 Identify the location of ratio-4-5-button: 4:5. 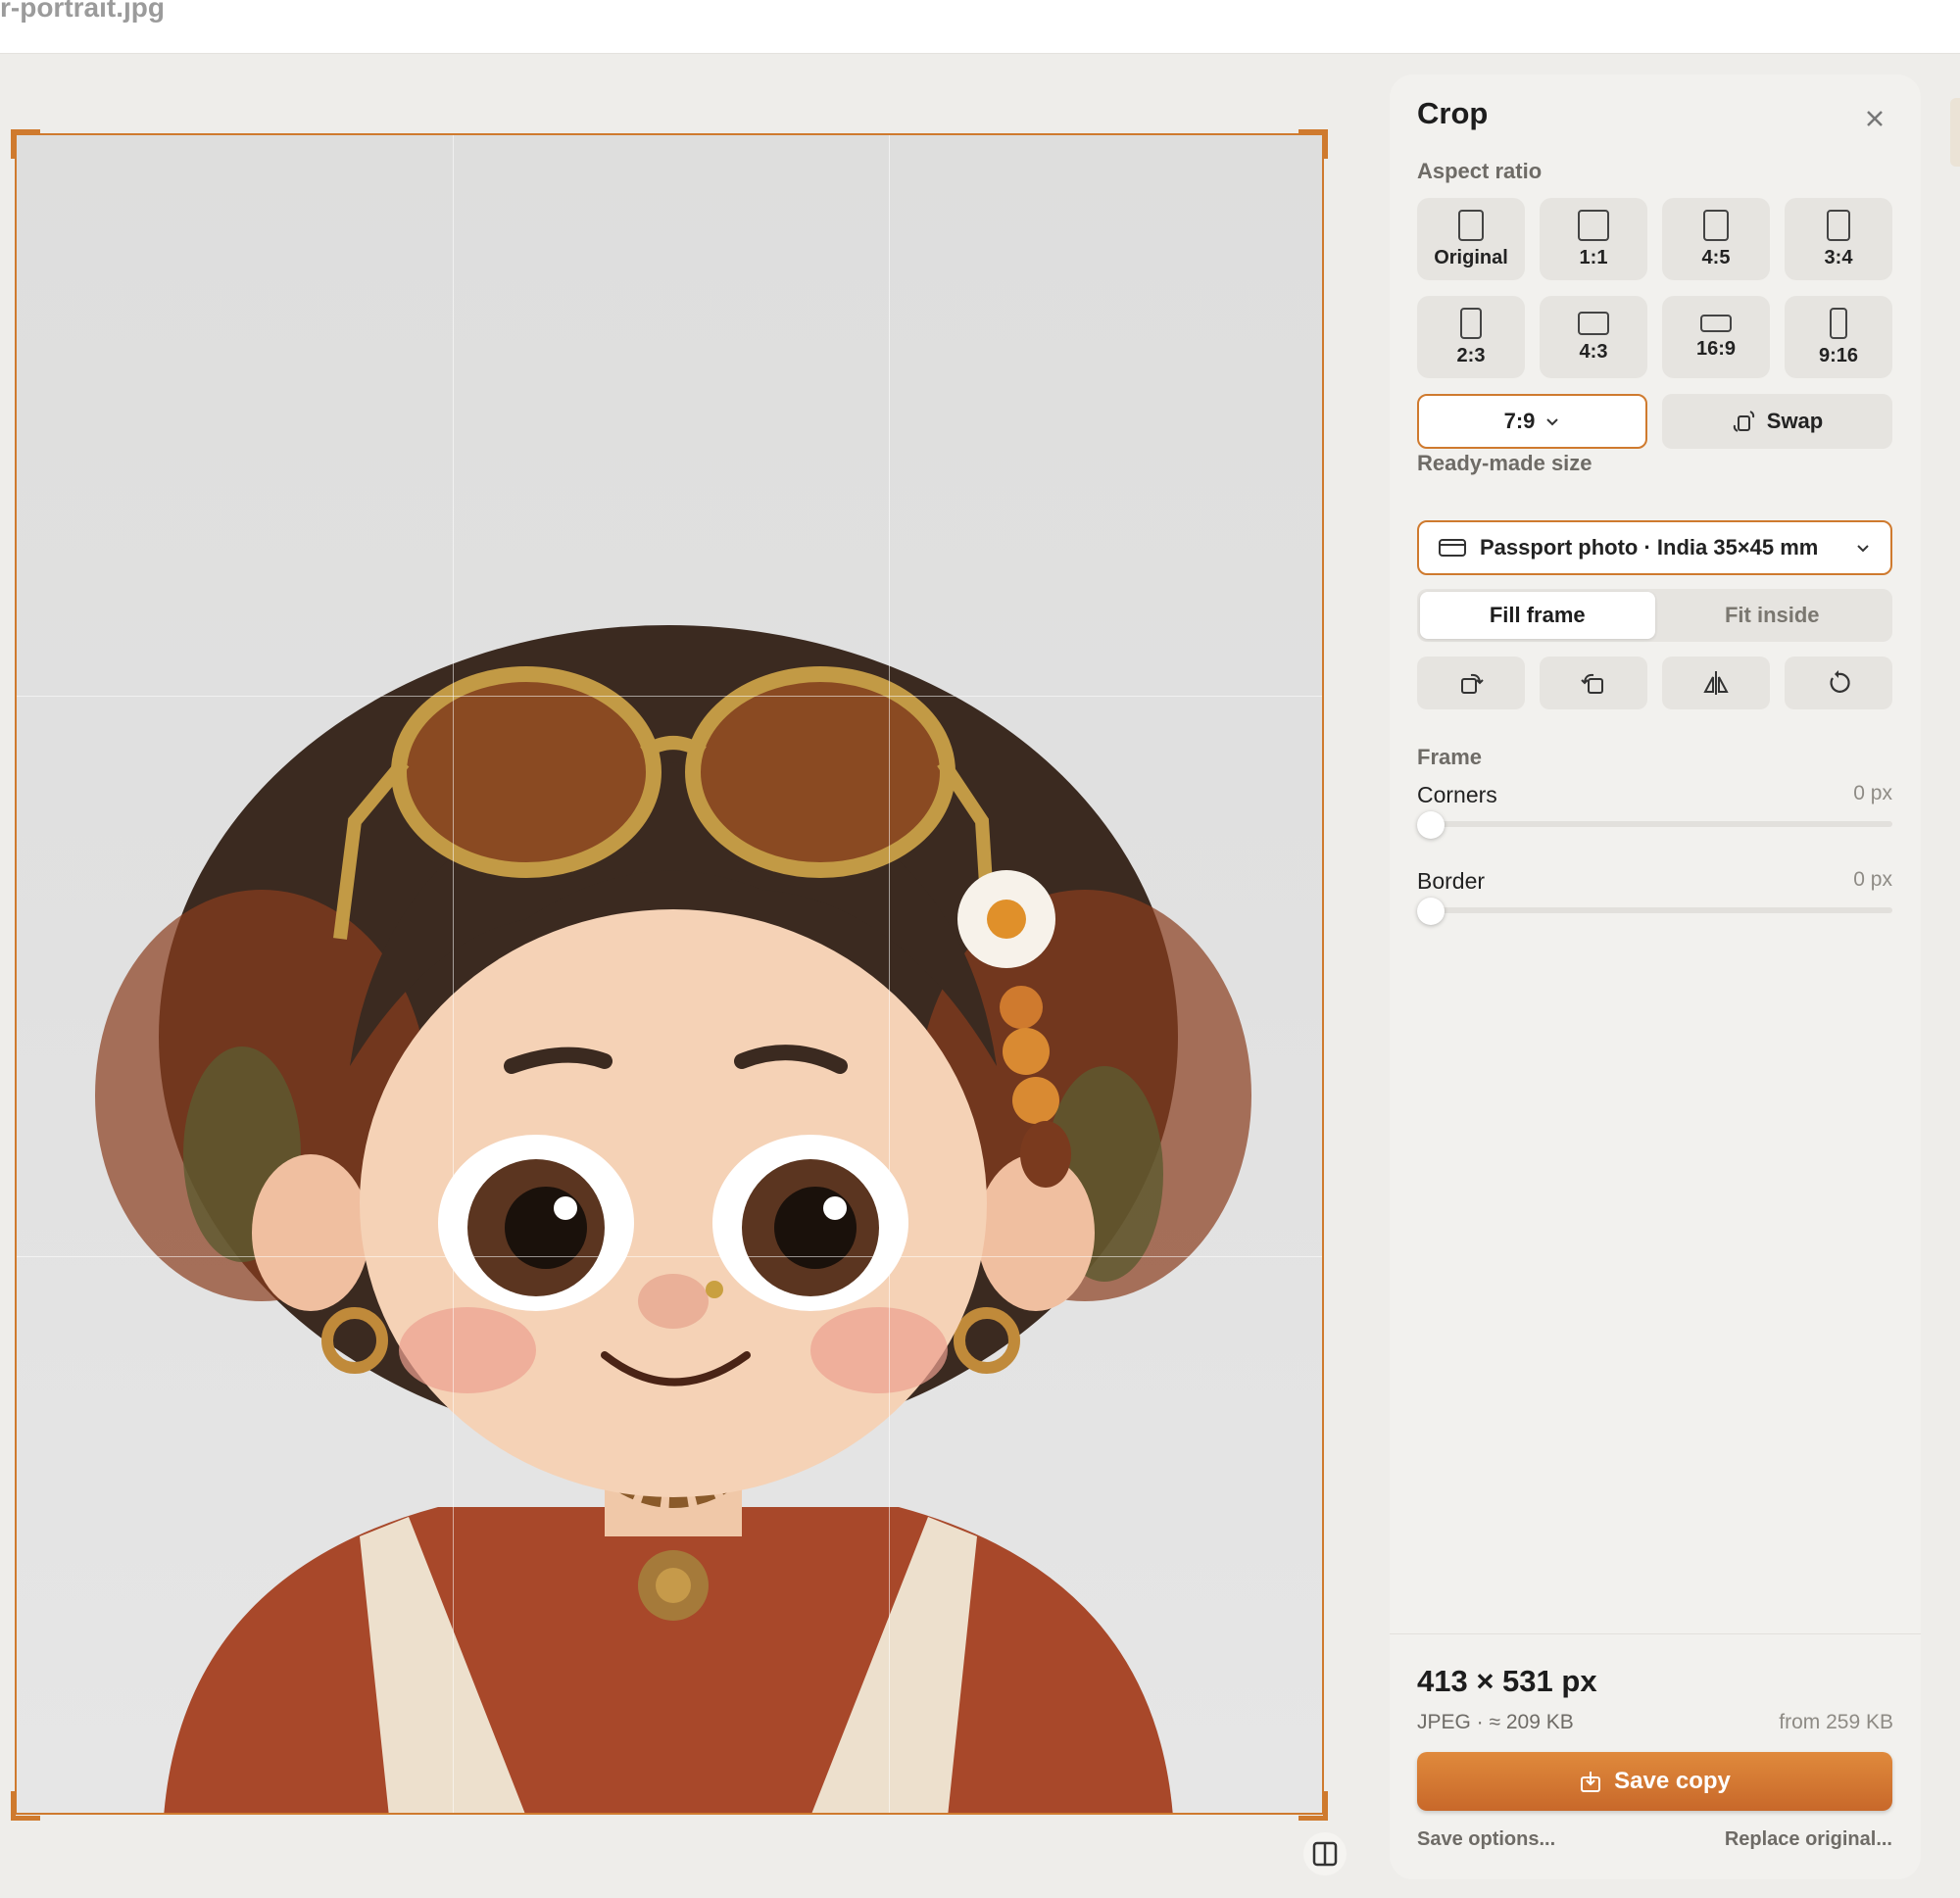
(1716, 239).